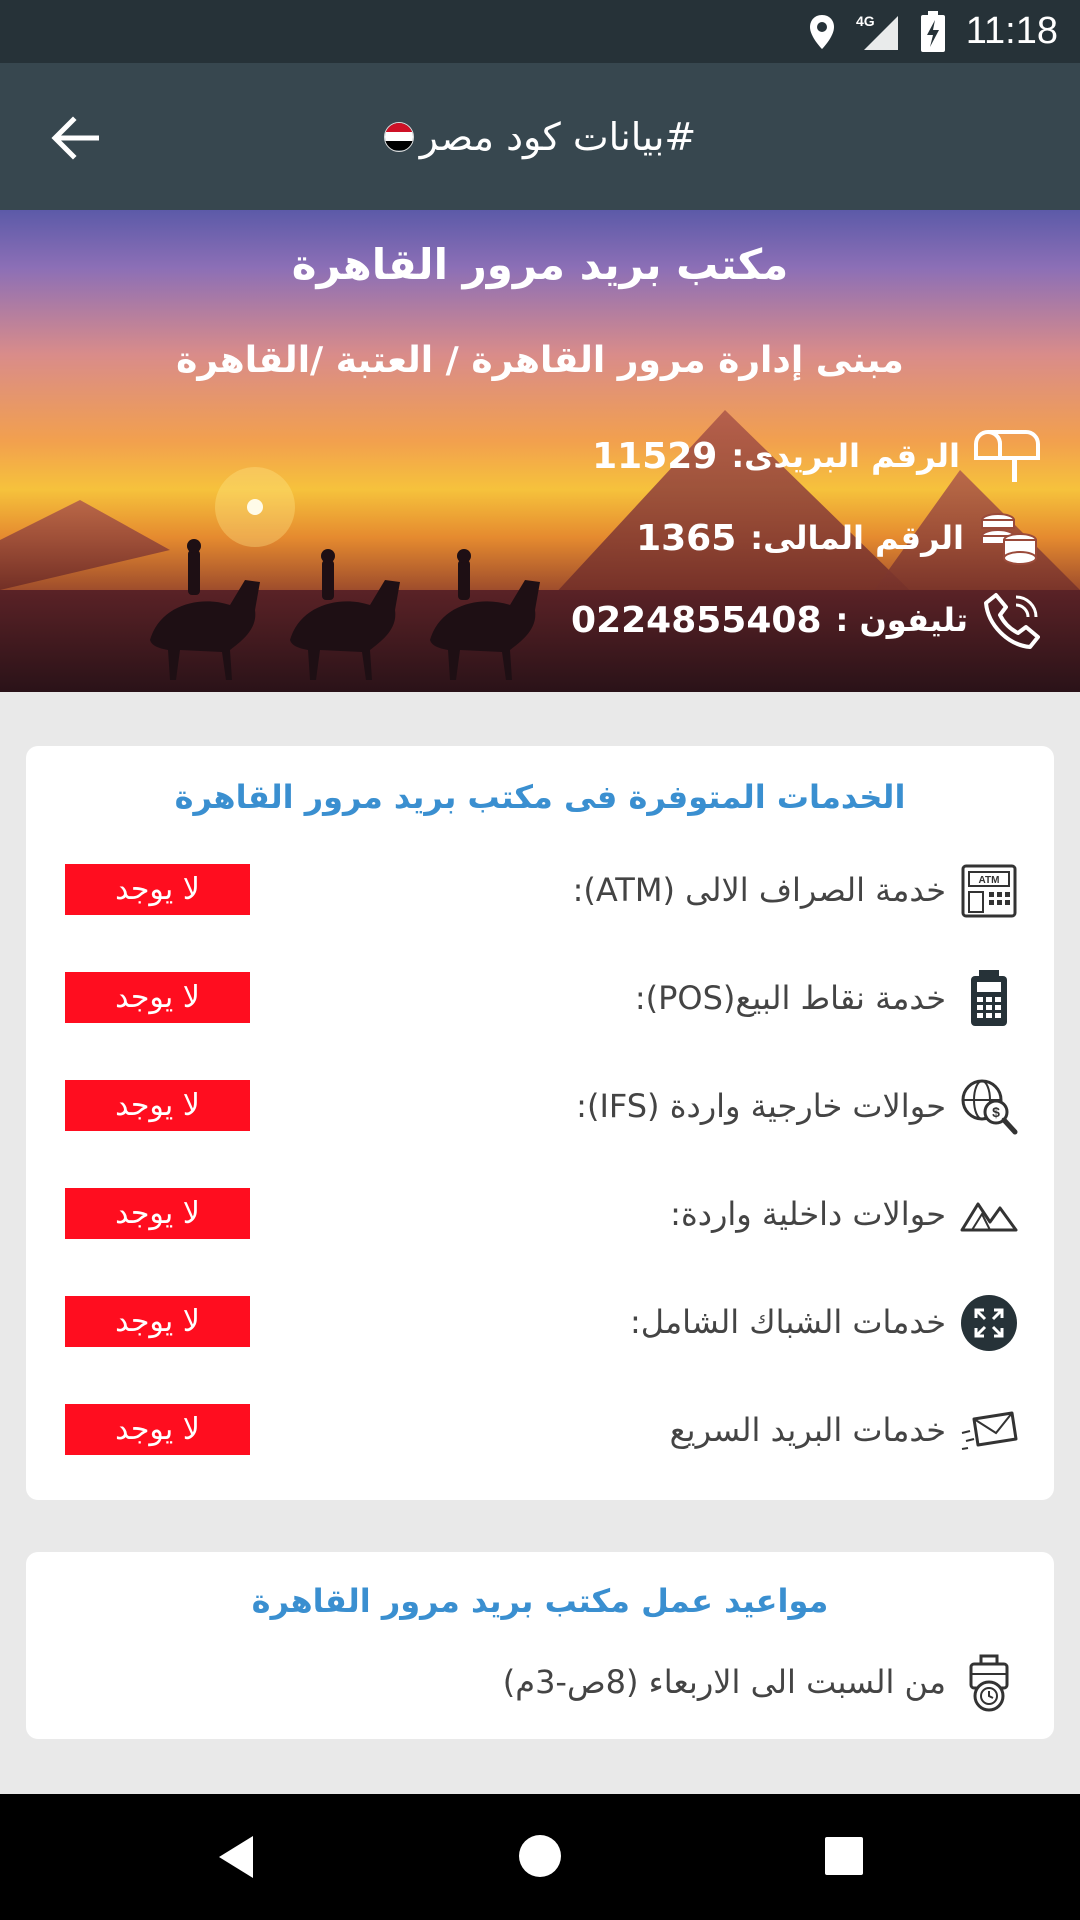 The height and width of the screenshot is (1920, 1080). I want to click on home-circle-icon, so click(540, 1856).